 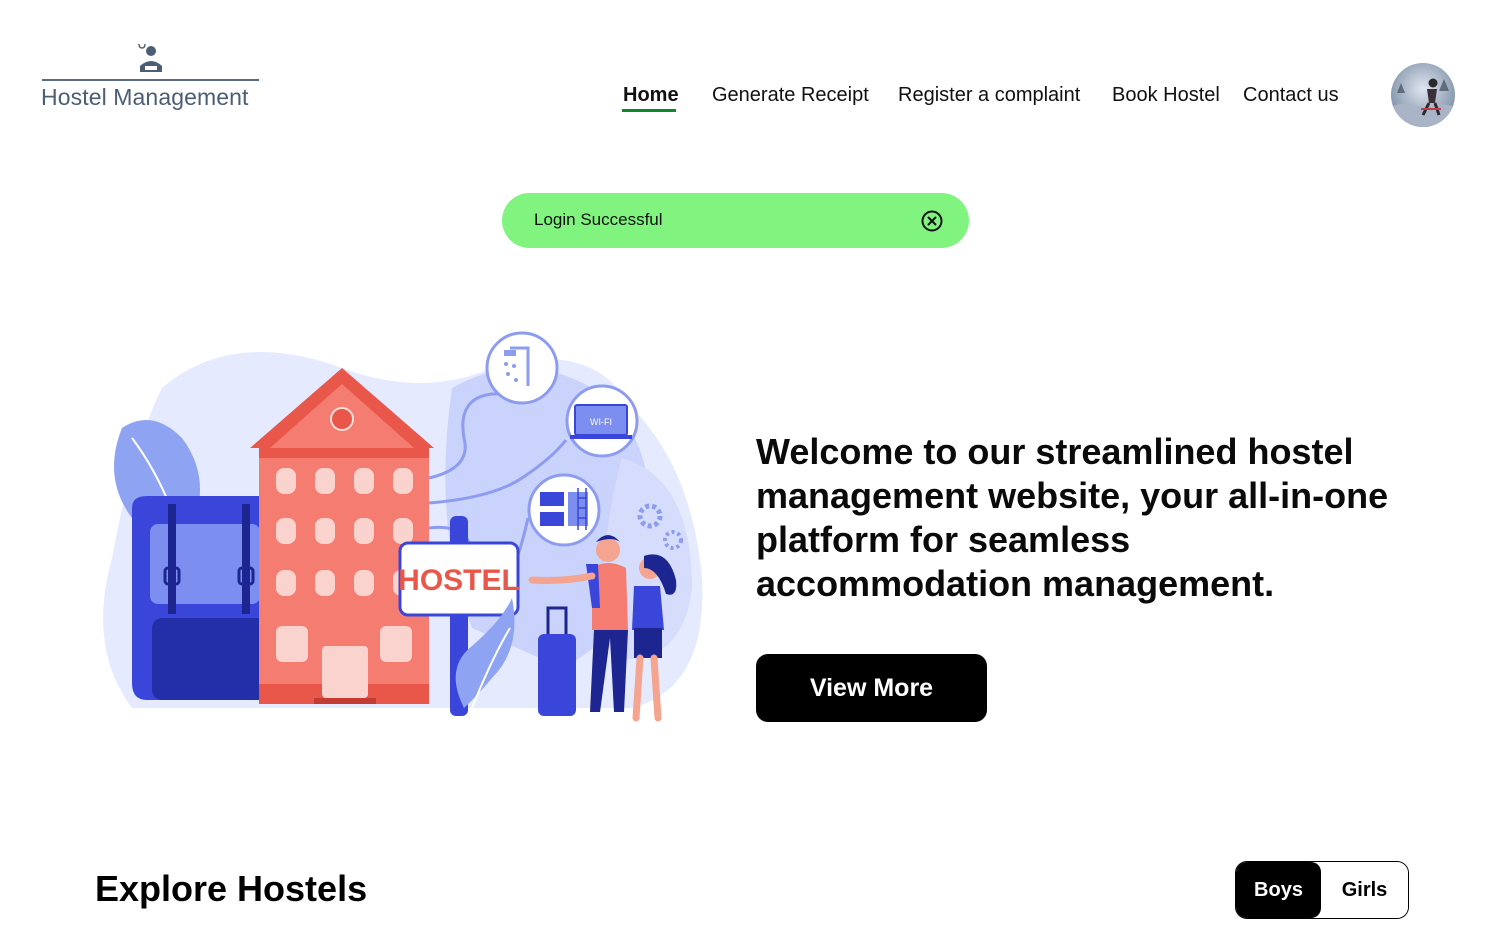 What do you see at coordinates (989, 95) in the screenshot?
I see `nav-register-complaint: Register a complaint` at bounding box center [989, 95].